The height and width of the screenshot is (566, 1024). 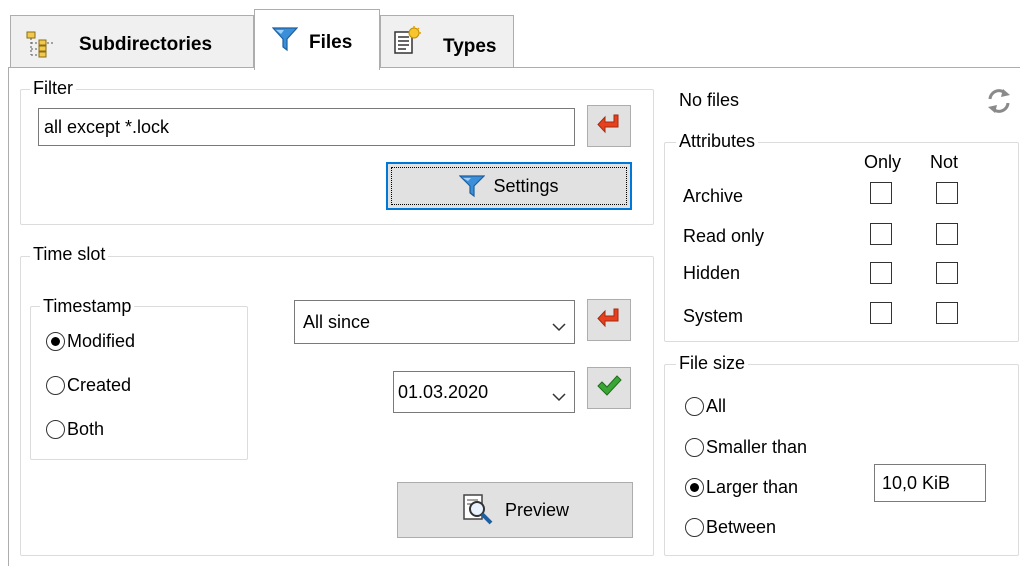 What do you see at coordinates (947, 313) in the screenshot?
I see `system-not-checkbox` at bounding box center [947, 313].